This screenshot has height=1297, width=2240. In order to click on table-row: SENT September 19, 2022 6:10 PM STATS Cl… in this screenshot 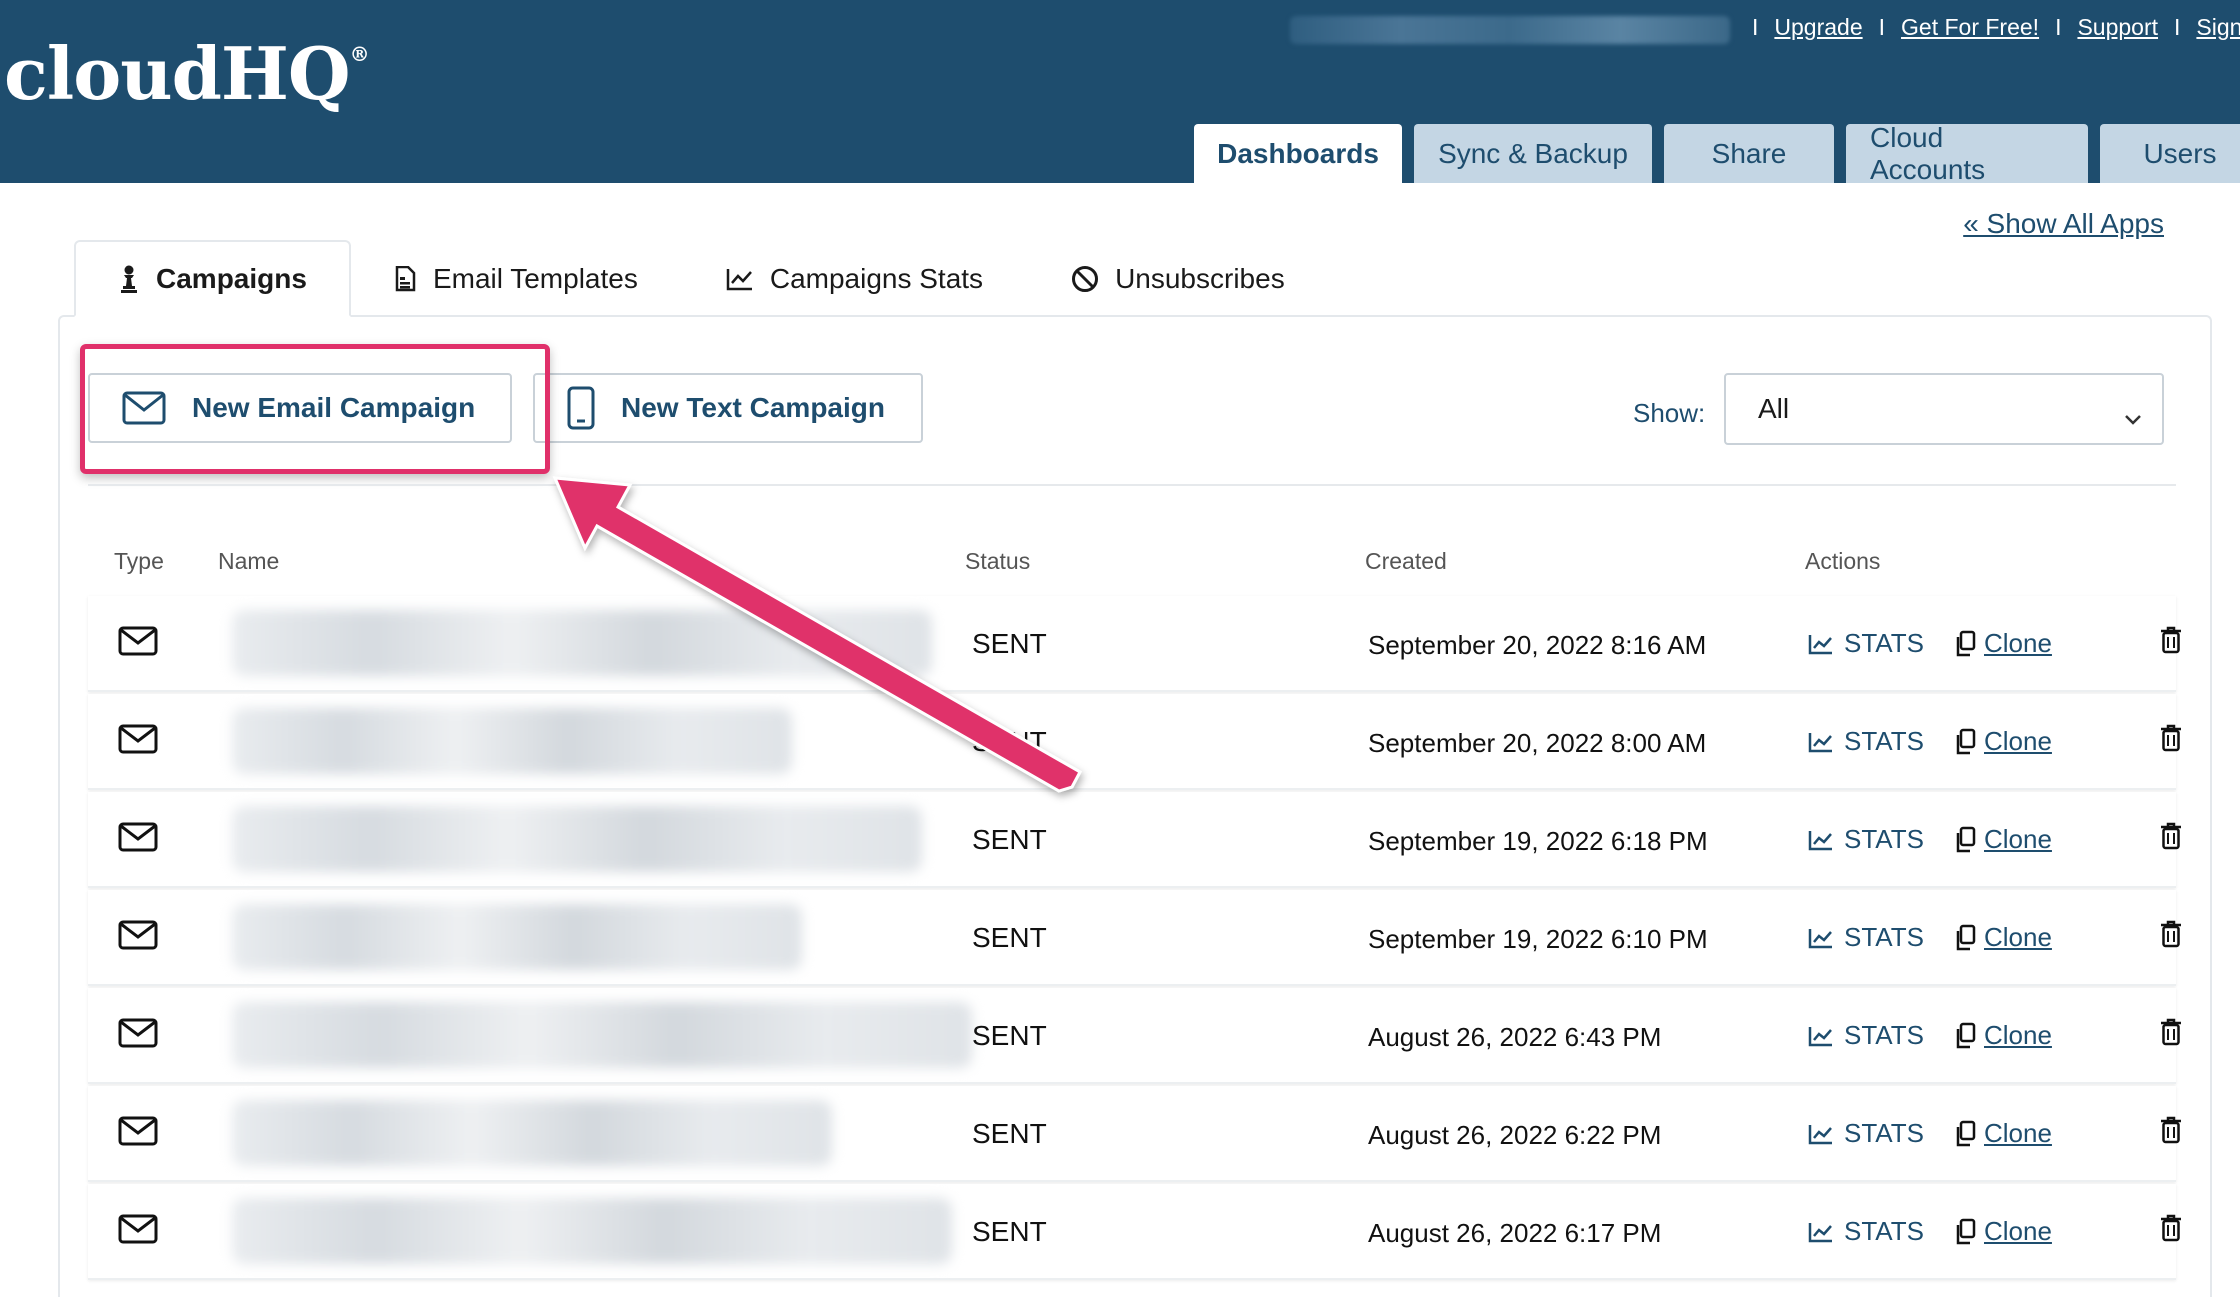, I will do `click(1134, 938)`.